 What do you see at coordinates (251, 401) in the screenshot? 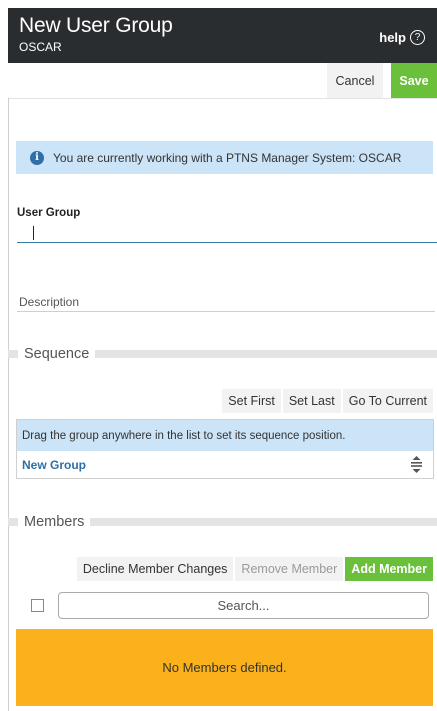
I see `set-first-button: Set First` at bounding box center [251, 401].